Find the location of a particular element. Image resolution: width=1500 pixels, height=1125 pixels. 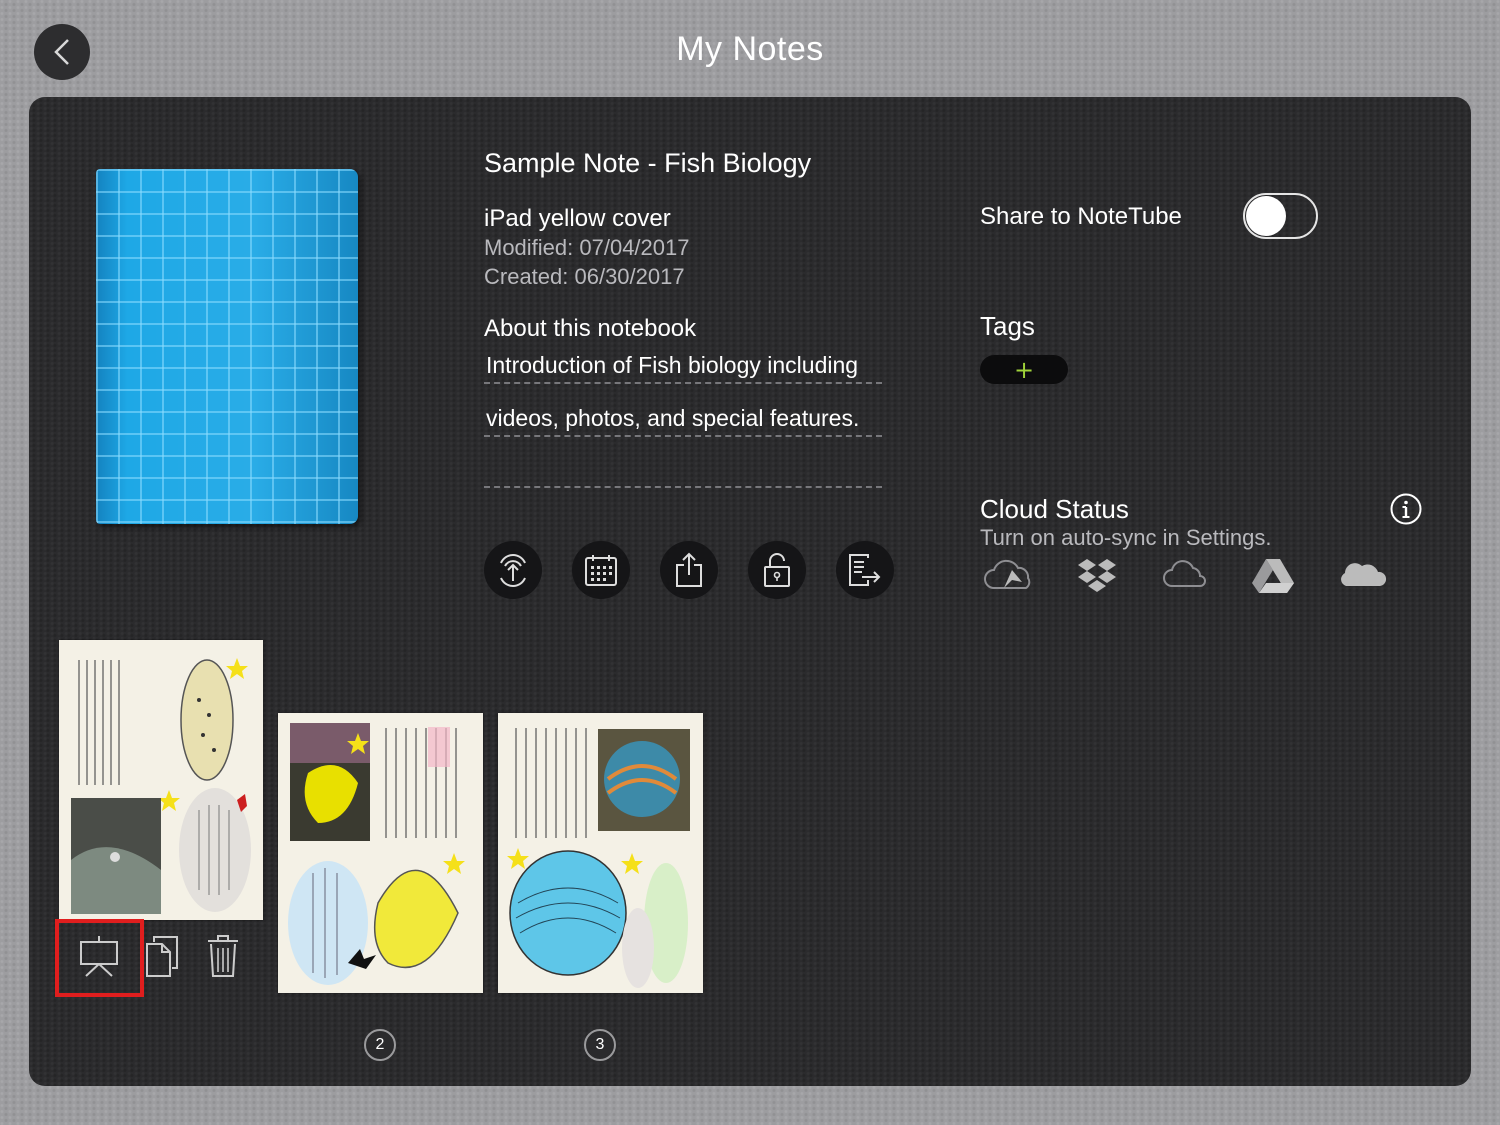

add-tag-button: + is located at coordinates (1024, 369).